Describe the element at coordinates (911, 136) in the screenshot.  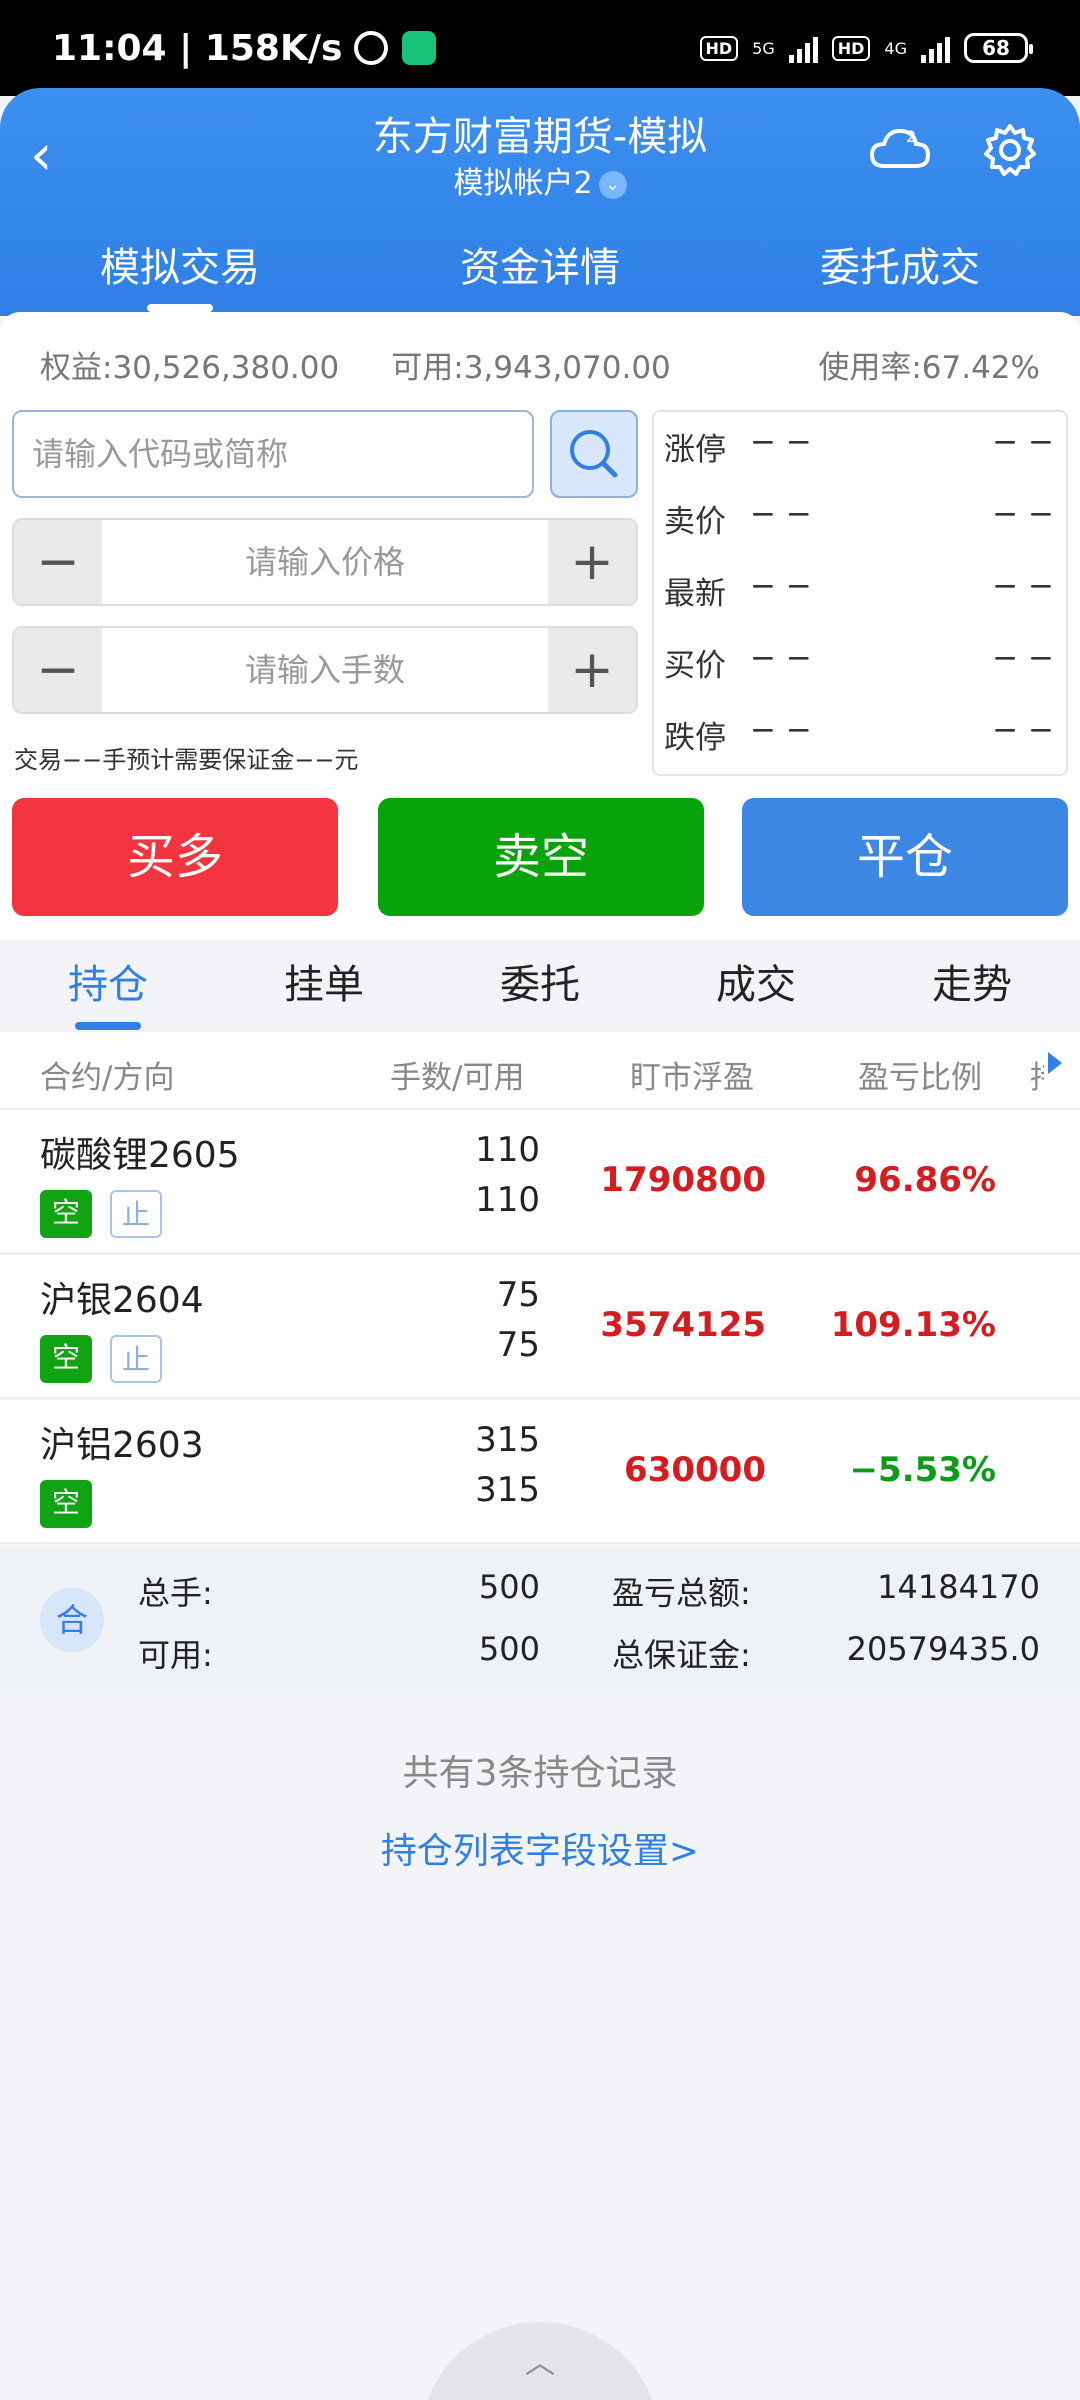
I see `svg-text: 2` at that location.